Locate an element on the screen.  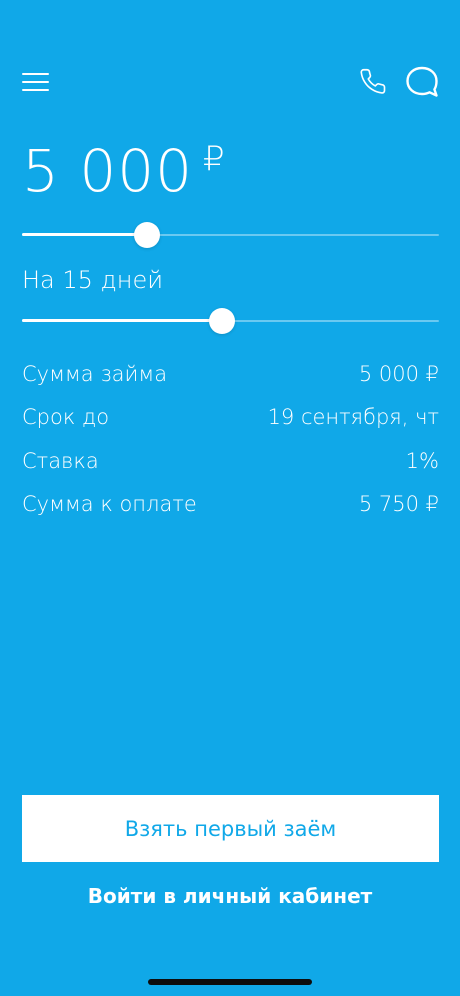
hamburger-menu-icon is located at coordinates (36, 82).